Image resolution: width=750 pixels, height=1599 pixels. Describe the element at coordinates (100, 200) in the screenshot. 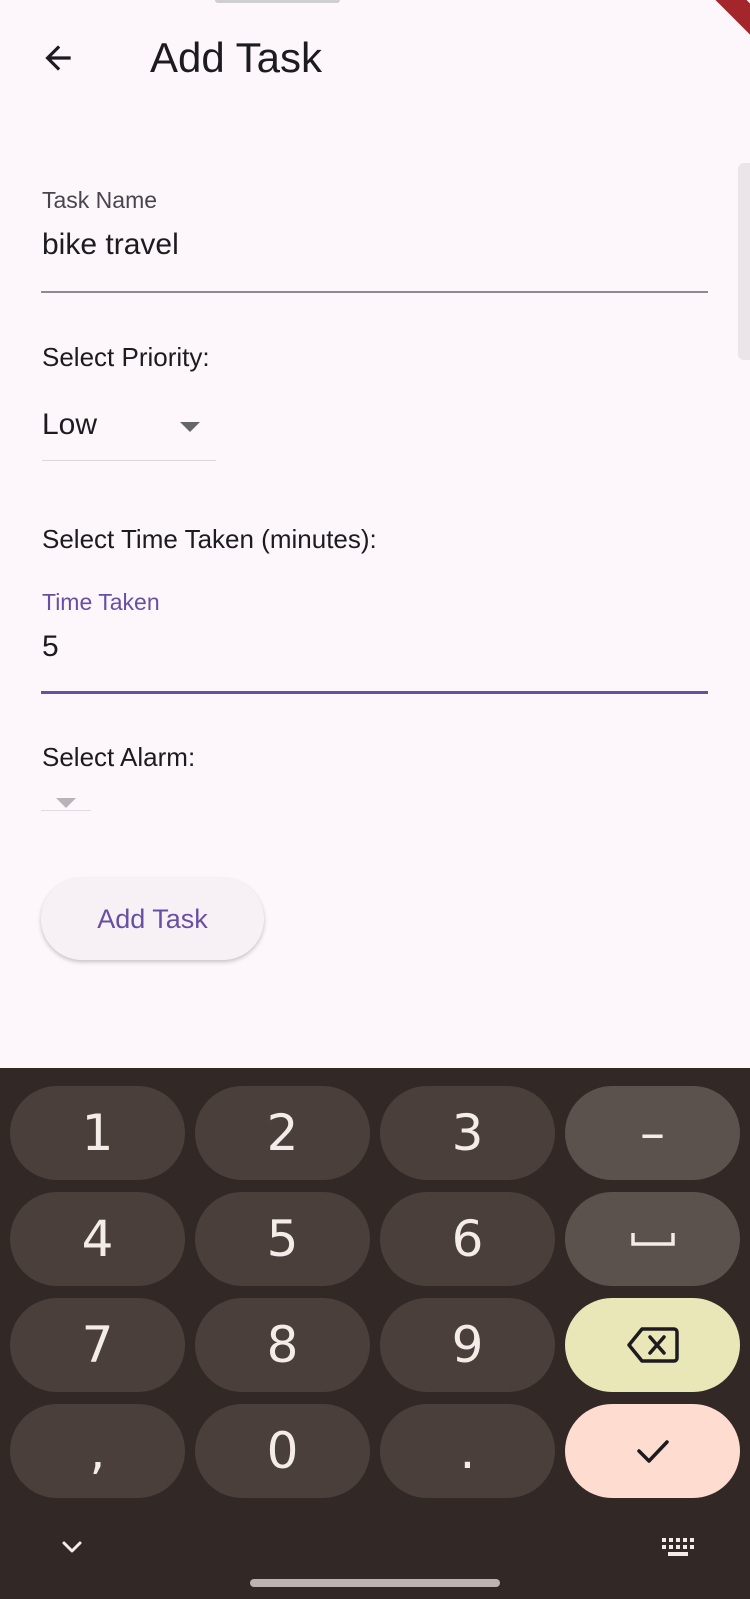

I see `task-name-label: Task Name` at that location.